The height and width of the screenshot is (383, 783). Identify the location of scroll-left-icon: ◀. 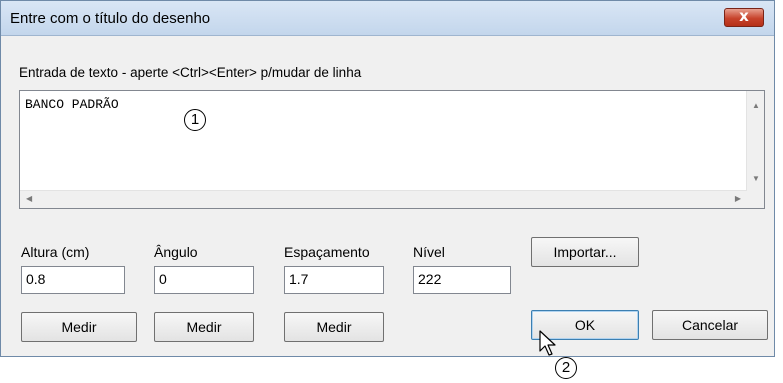
(29, 198).